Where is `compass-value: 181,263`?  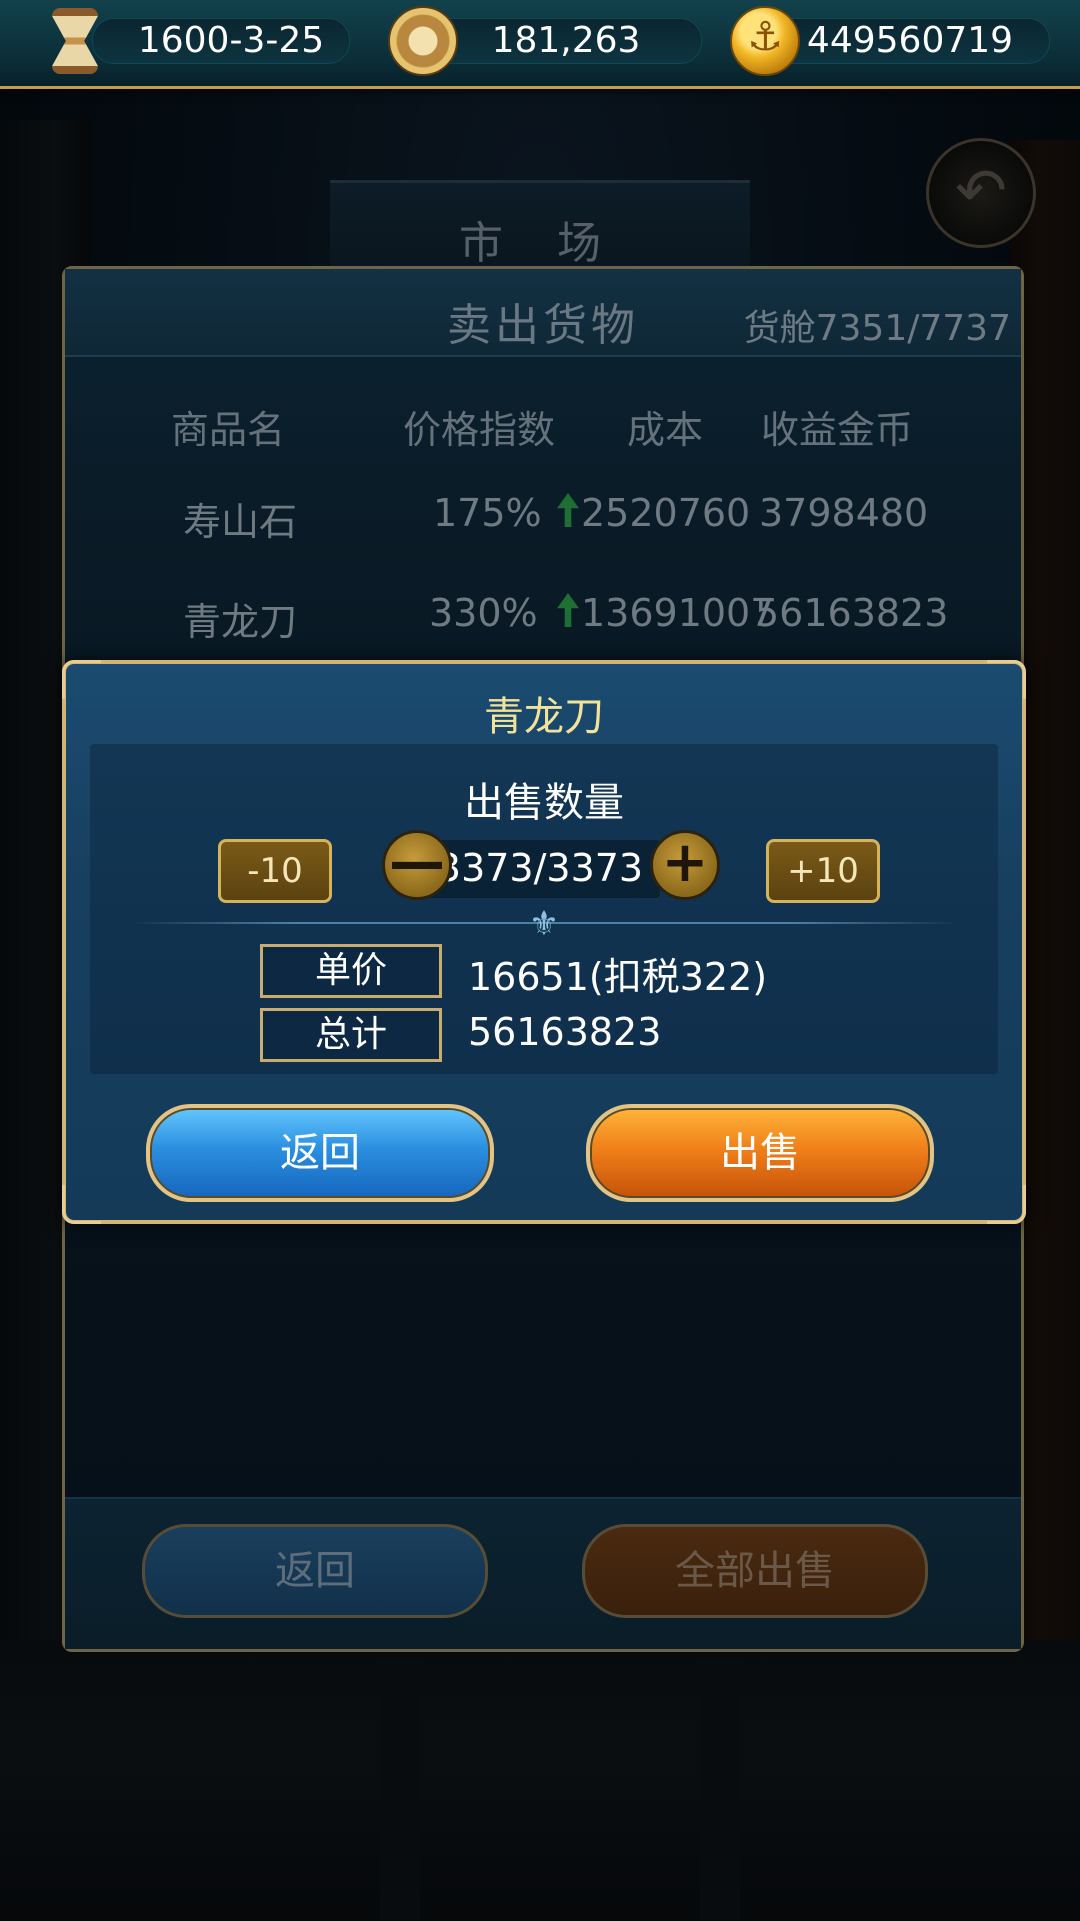 compass-value: 181,263 is located at coordinates (566, 40).